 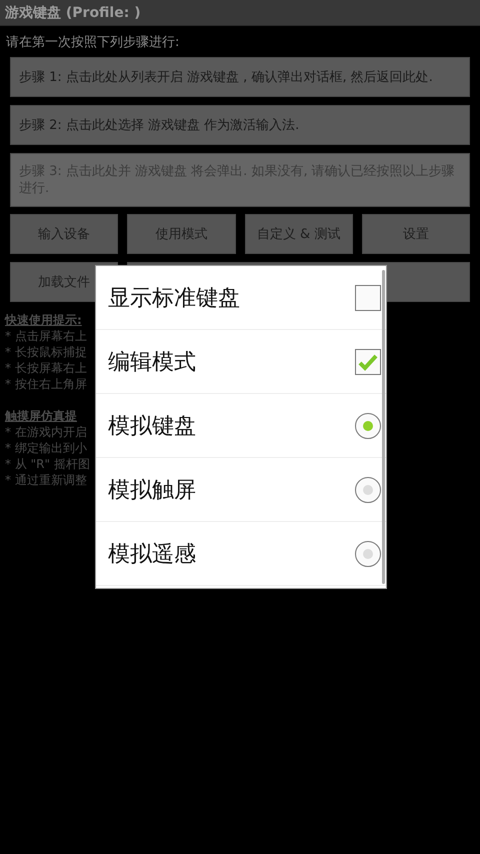 What do you see at coordinates (152, 362) in the screenshot?
I see `menu-item-label: 编辑模式` at bounding box center [152, 362].